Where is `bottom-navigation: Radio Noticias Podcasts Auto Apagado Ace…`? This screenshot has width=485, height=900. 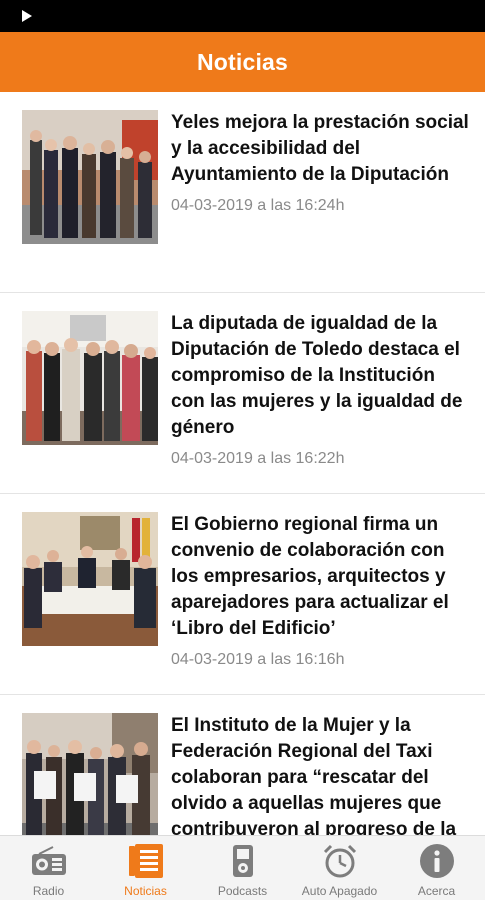 bottom-navigation: Radio Noticias Podcasts Auto Apagado Ace… is located at coordinates (242, 867).